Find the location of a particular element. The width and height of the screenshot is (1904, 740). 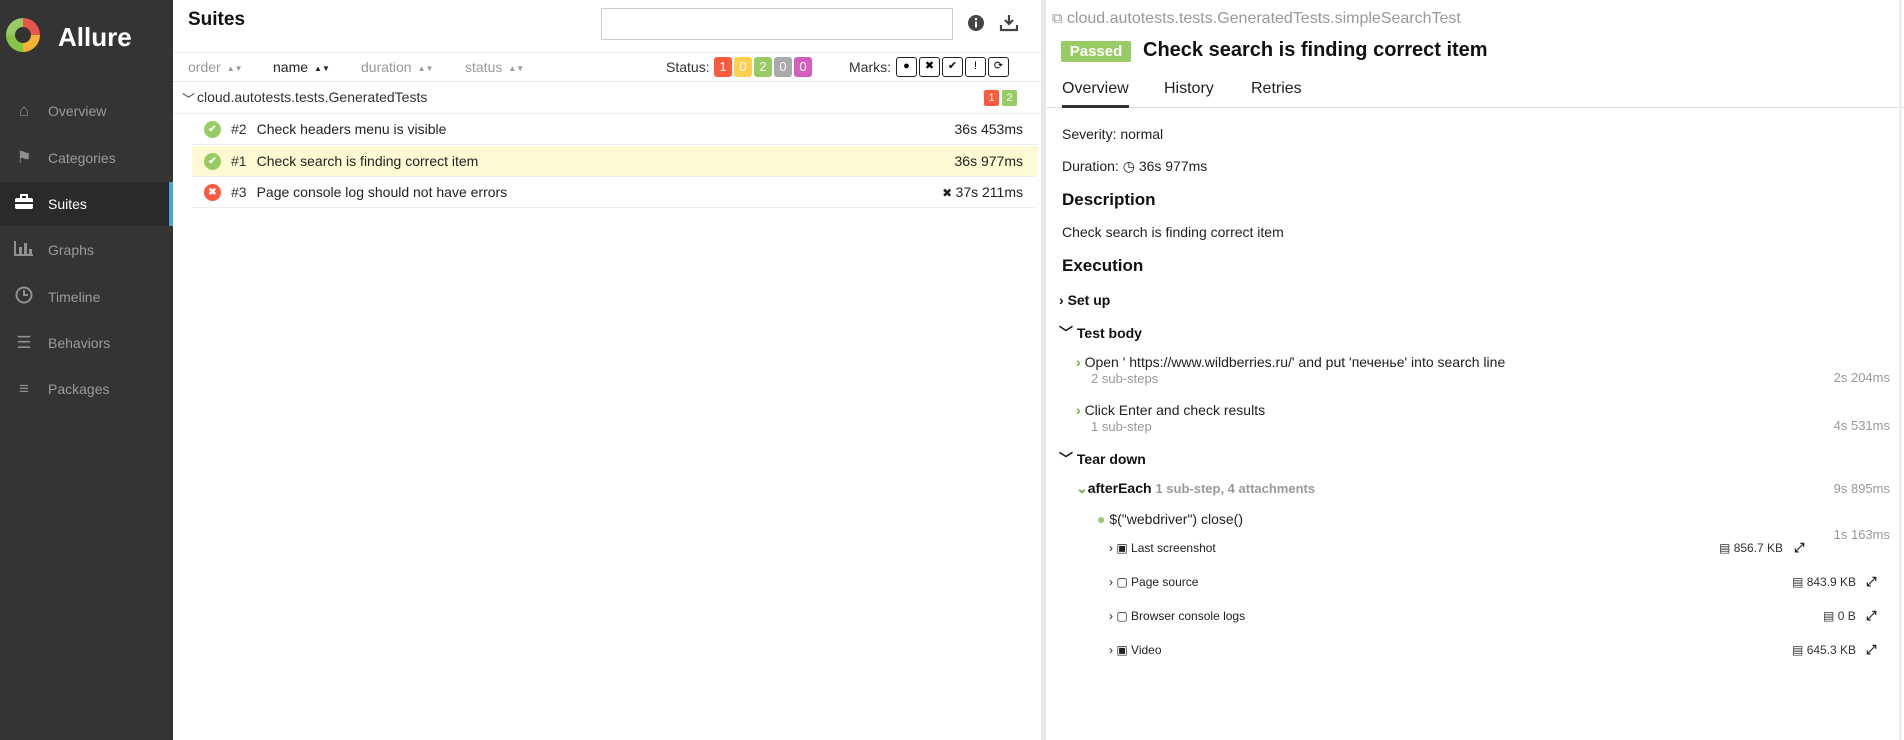

text-file-icon: ▢ is located at coordinates (1122, 616).